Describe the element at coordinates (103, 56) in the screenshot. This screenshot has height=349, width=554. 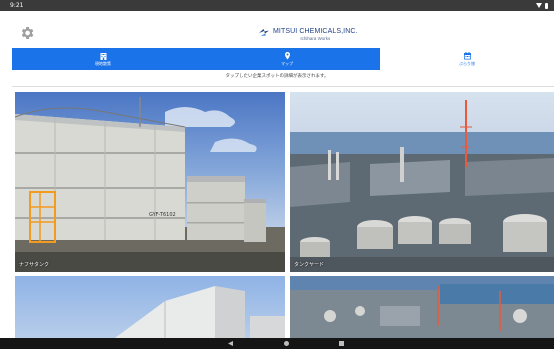
I see `building-icon` at that location.